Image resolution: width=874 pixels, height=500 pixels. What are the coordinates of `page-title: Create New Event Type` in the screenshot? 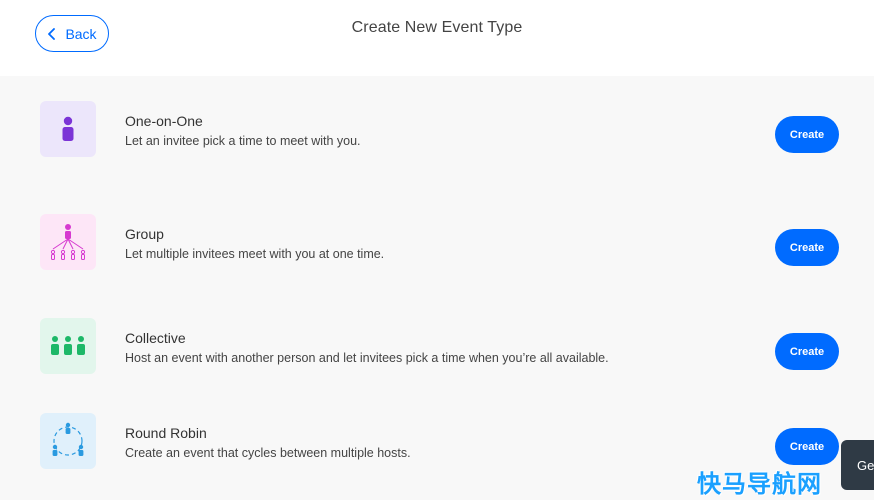 It's located at (437, 27).